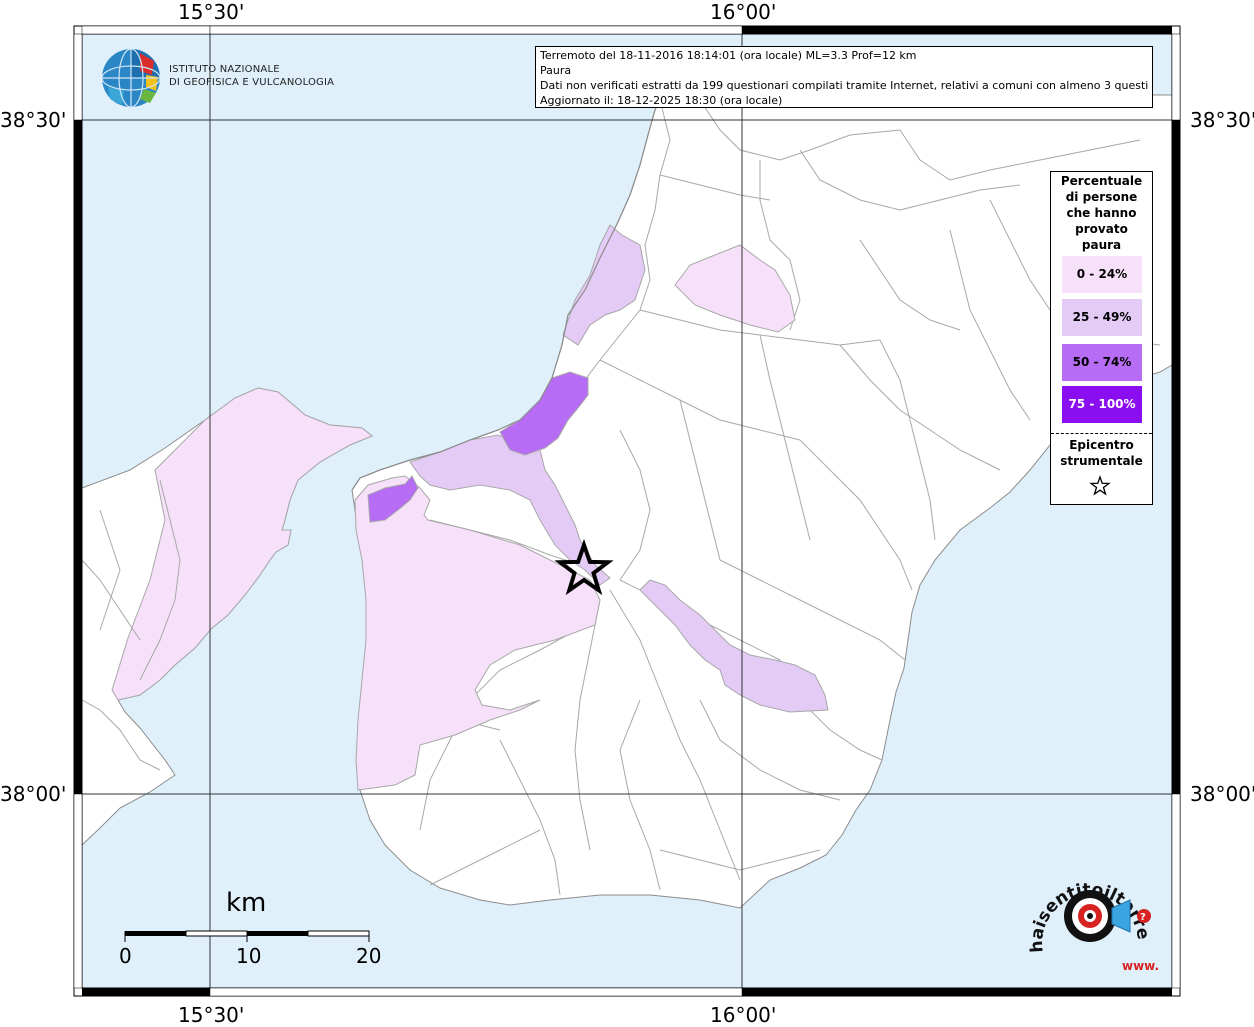 The image size is (1254, 1027). What do you see at coordinates (1222, 120) in the screenshot?
I see `lat-label-right-1: 38°30'` at bounding box center [1222, 120].